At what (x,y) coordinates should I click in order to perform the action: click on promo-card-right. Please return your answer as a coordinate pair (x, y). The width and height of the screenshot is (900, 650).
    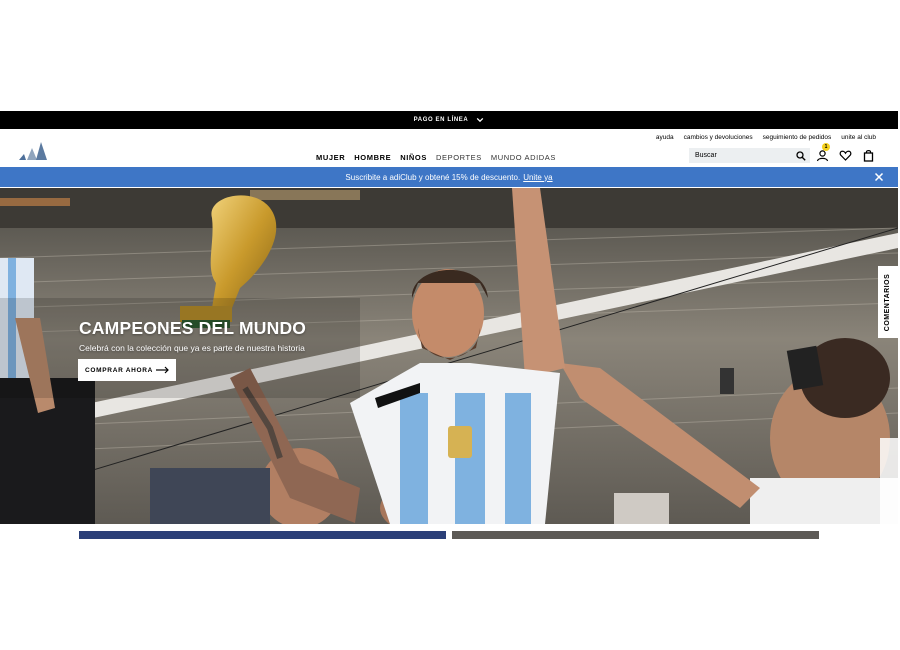
    Looking at the image, I should click on (635, 535).